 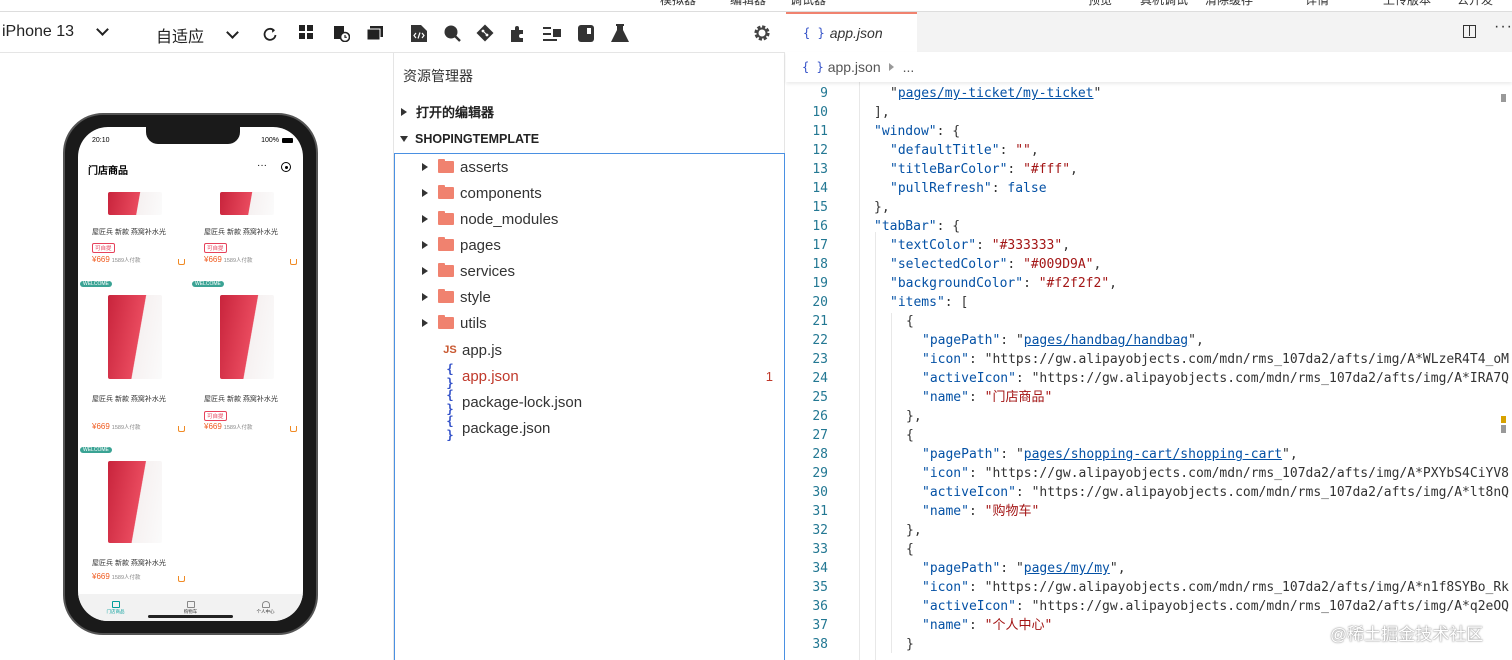 What do you see at coordinates (589, 402) in the screenshot?
I see `file-package-lock-json: { } package-lock.json` at bounding box center [589, 402].